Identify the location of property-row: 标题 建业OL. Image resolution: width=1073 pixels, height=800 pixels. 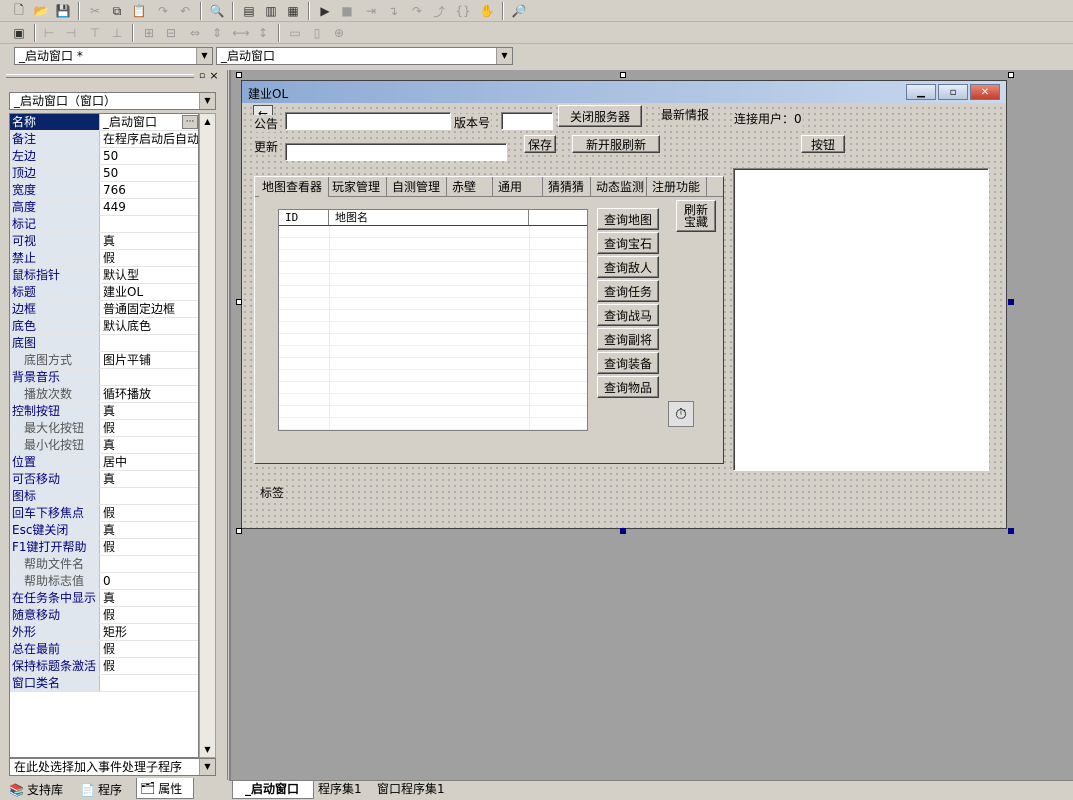
(104, 292).